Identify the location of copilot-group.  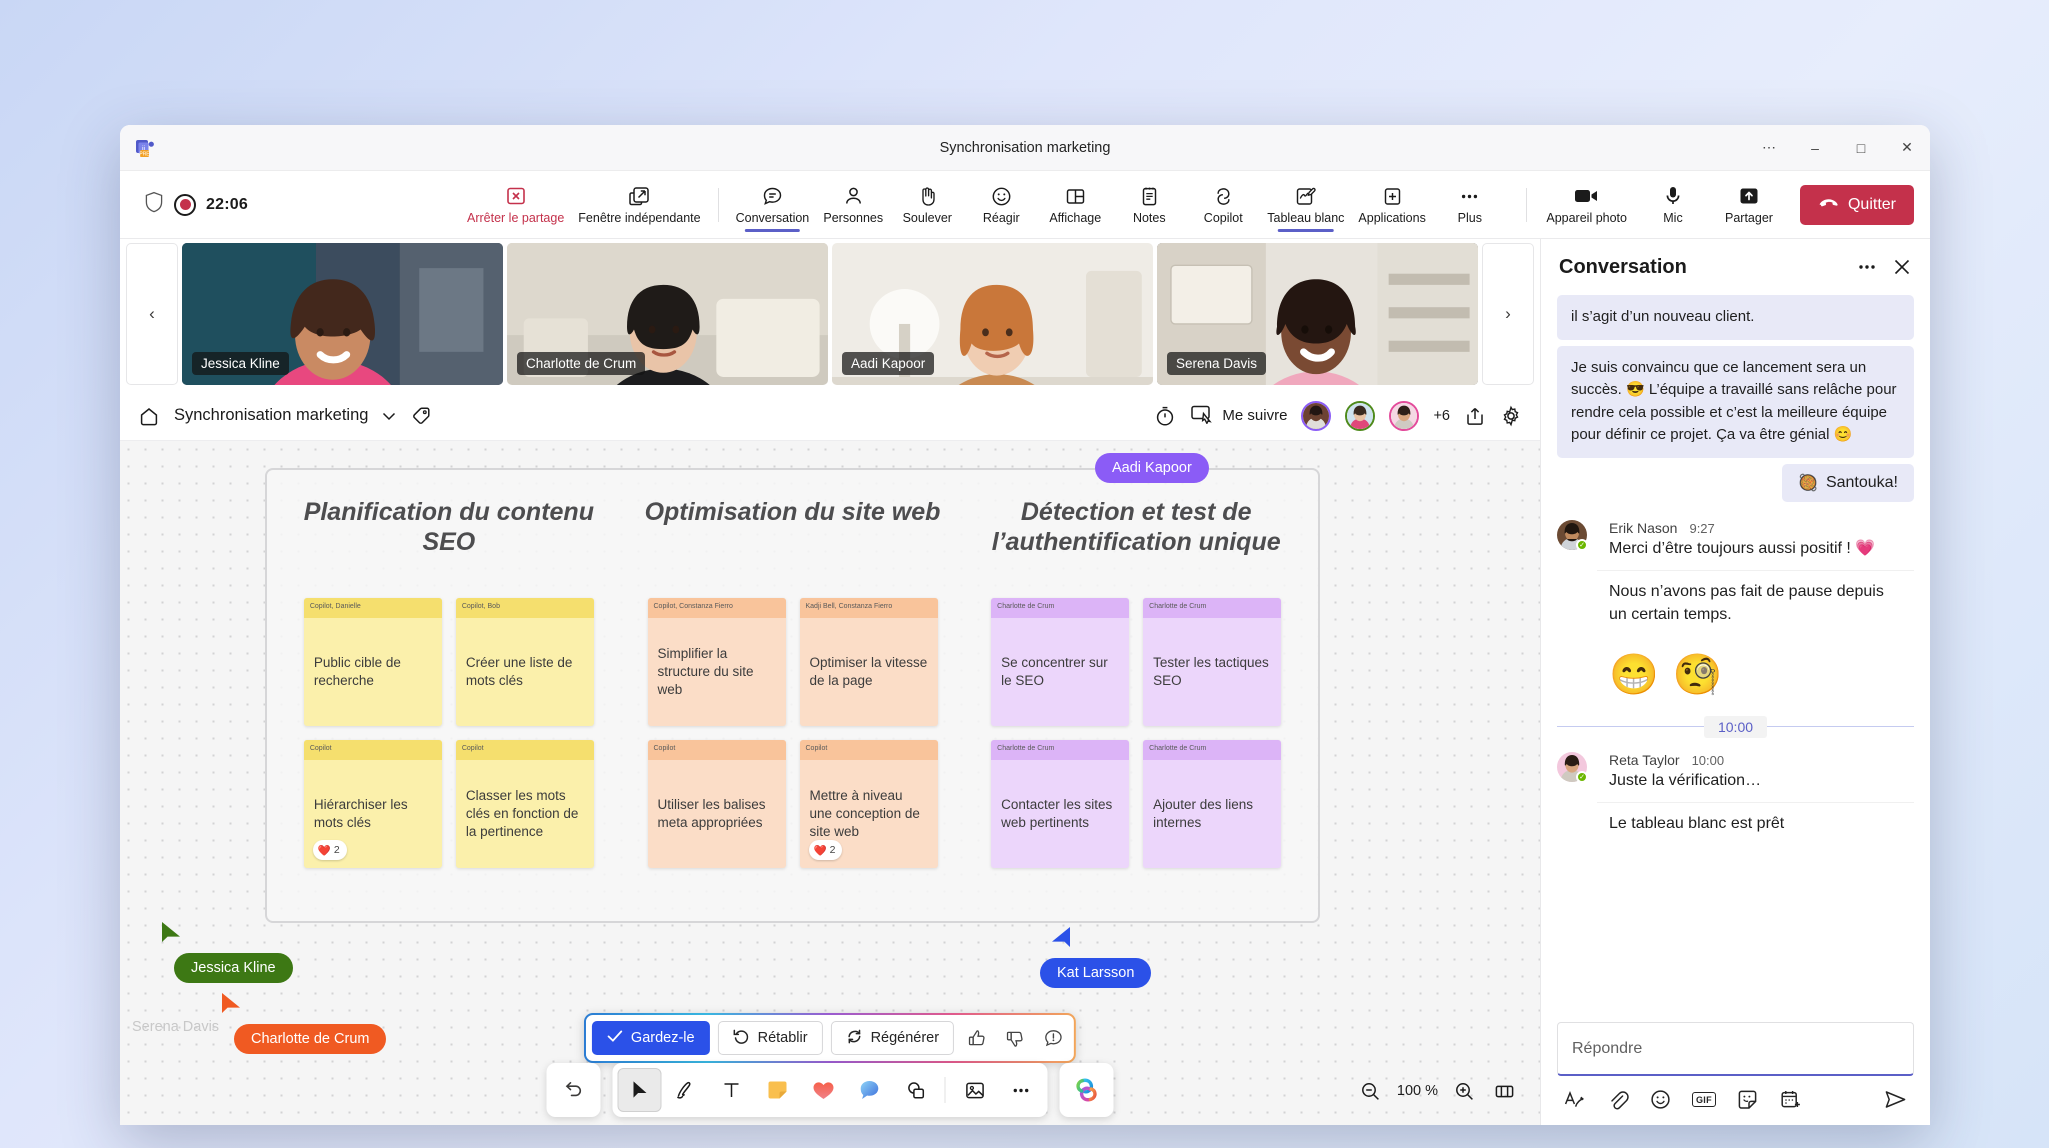
(1086, 1090).